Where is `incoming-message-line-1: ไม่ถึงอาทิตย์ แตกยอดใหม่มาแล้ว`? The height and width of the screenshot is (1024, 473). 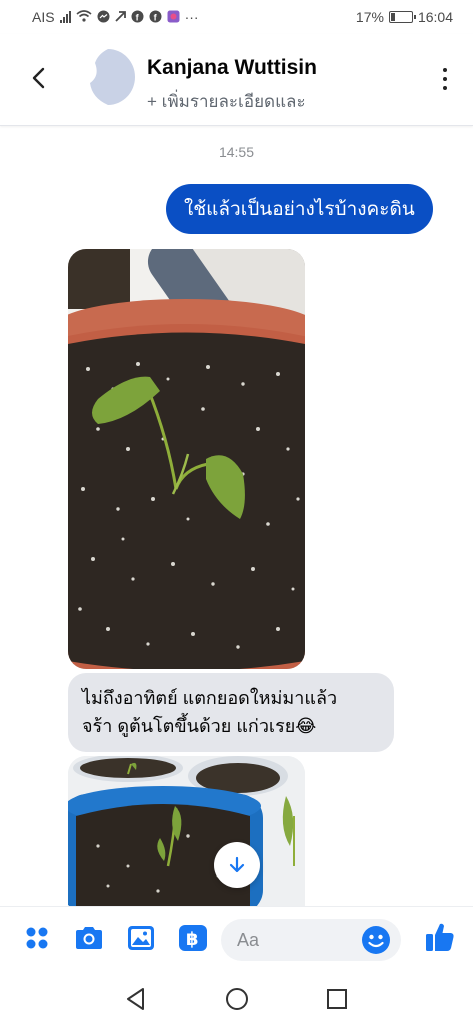
incoming-message-line-1: ไม่ถึงอาทิตย์ แตกยอดใหม่มาแล้ว is located at coordinates (210, 698).